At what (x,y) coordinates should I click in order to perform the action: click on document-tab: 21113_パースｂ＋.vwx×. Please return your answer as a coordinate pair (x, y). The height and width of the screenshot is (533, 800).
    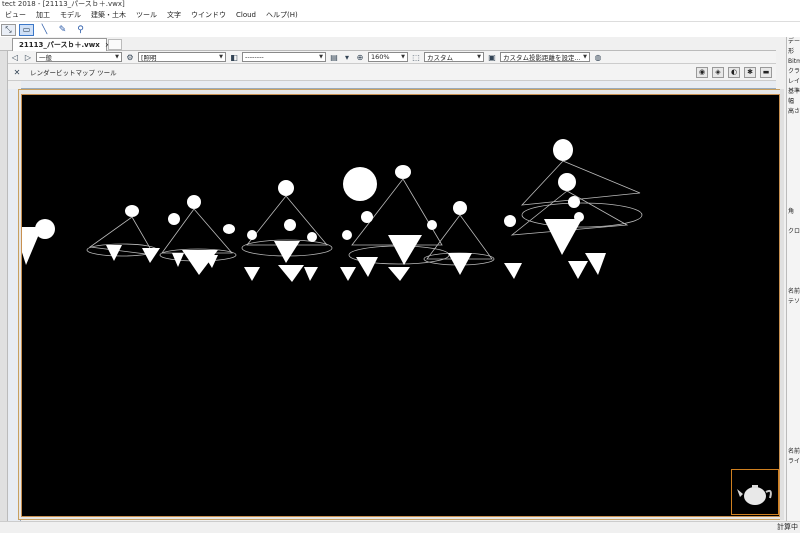
    Looking at the image, I should click on (61, 44).